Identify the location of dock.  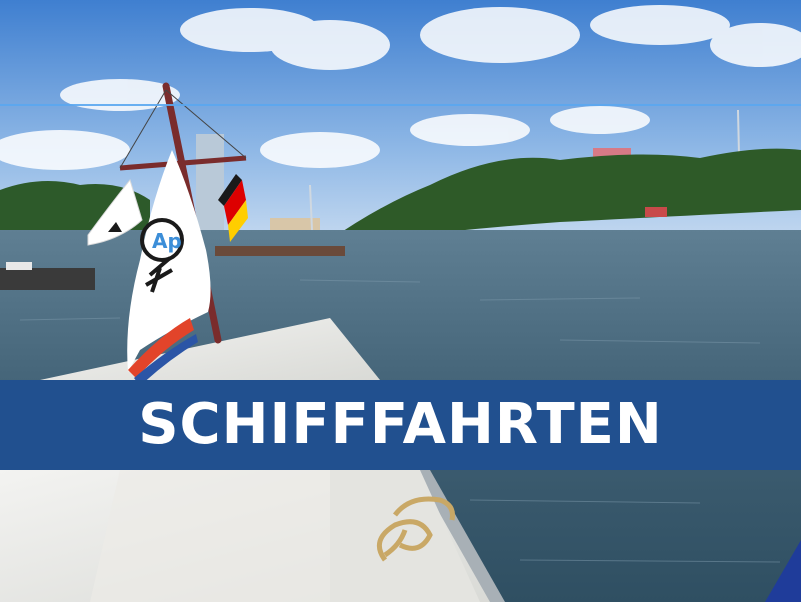
(47, 279).